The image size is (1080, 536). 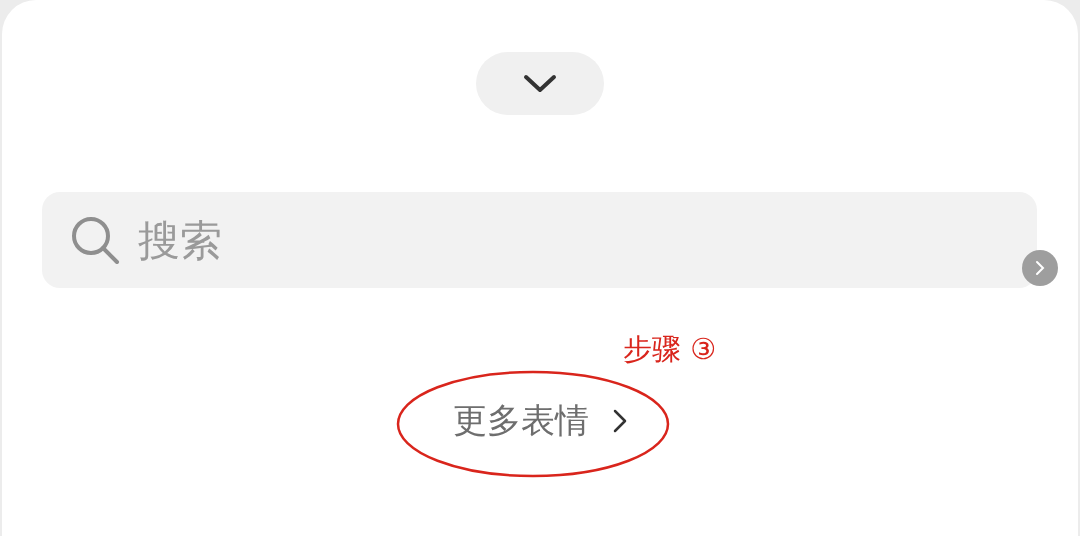 I want to click on annotation-label: 步骤 ③, so click(x=670, y=349).